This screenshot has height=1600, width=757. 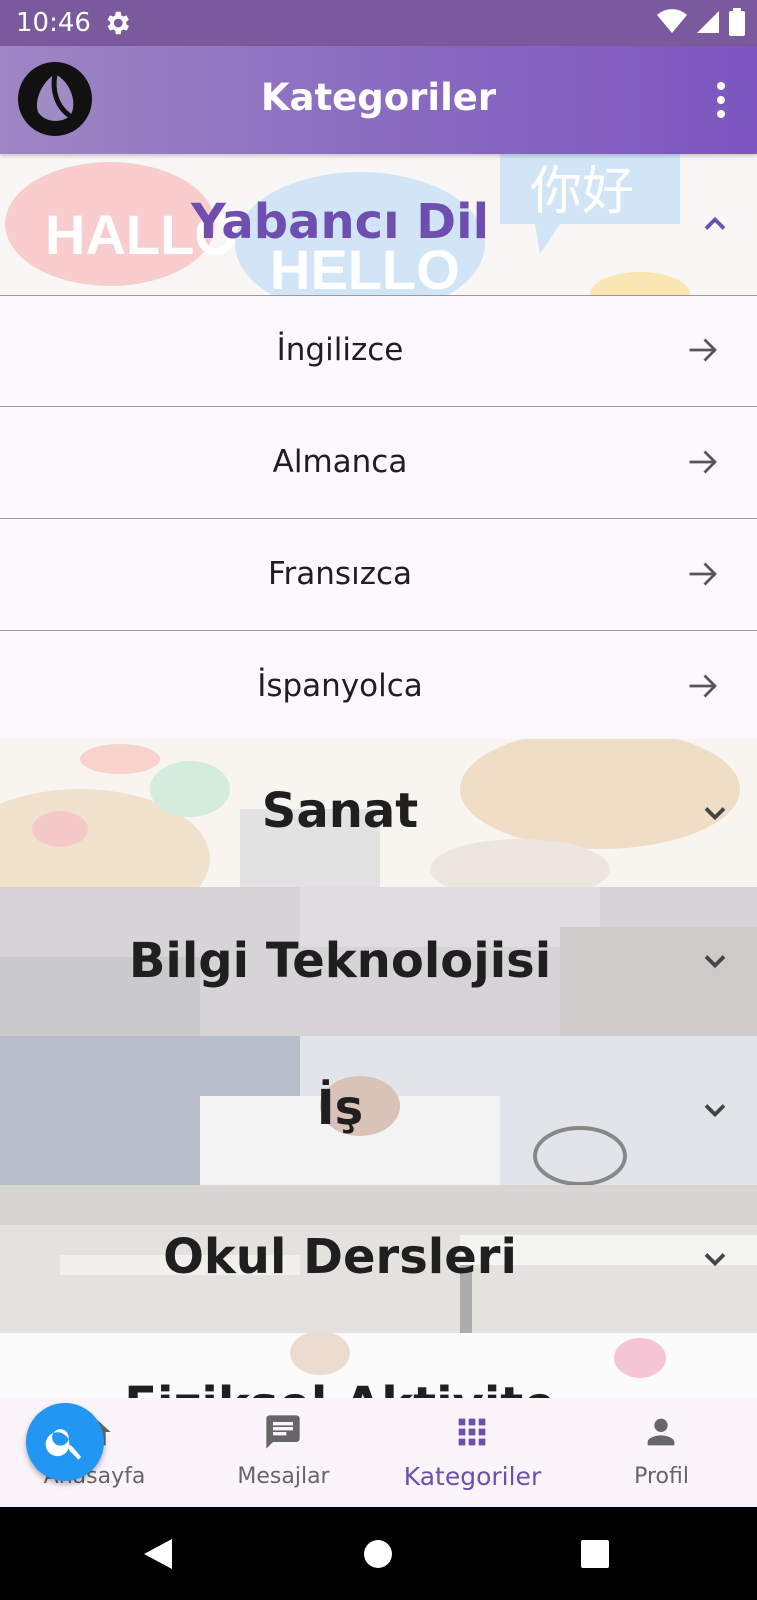 I want to click on back-icon, so click(x=158, y=1556).